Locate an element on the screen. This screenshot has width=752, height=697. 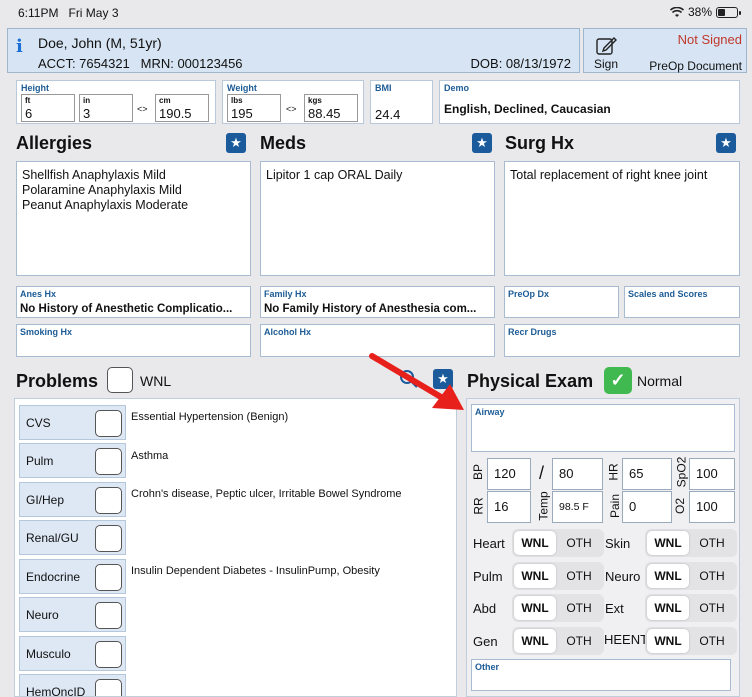
spo2-field: 100 is located at coordinates (712, 474).